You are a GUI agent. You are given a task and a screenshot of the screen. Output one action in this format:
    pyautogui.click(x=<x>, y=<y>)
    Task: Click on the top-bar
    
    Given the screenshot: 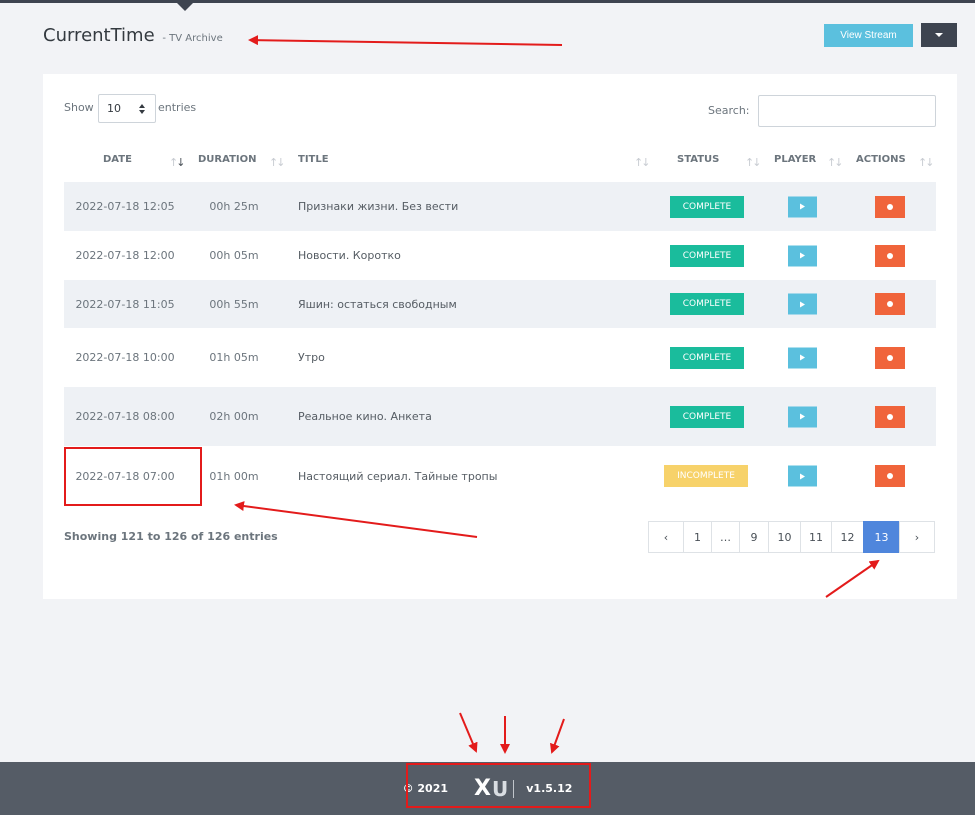 What is the action you would take?
    pyautogui.click(x=487, y=1)
    